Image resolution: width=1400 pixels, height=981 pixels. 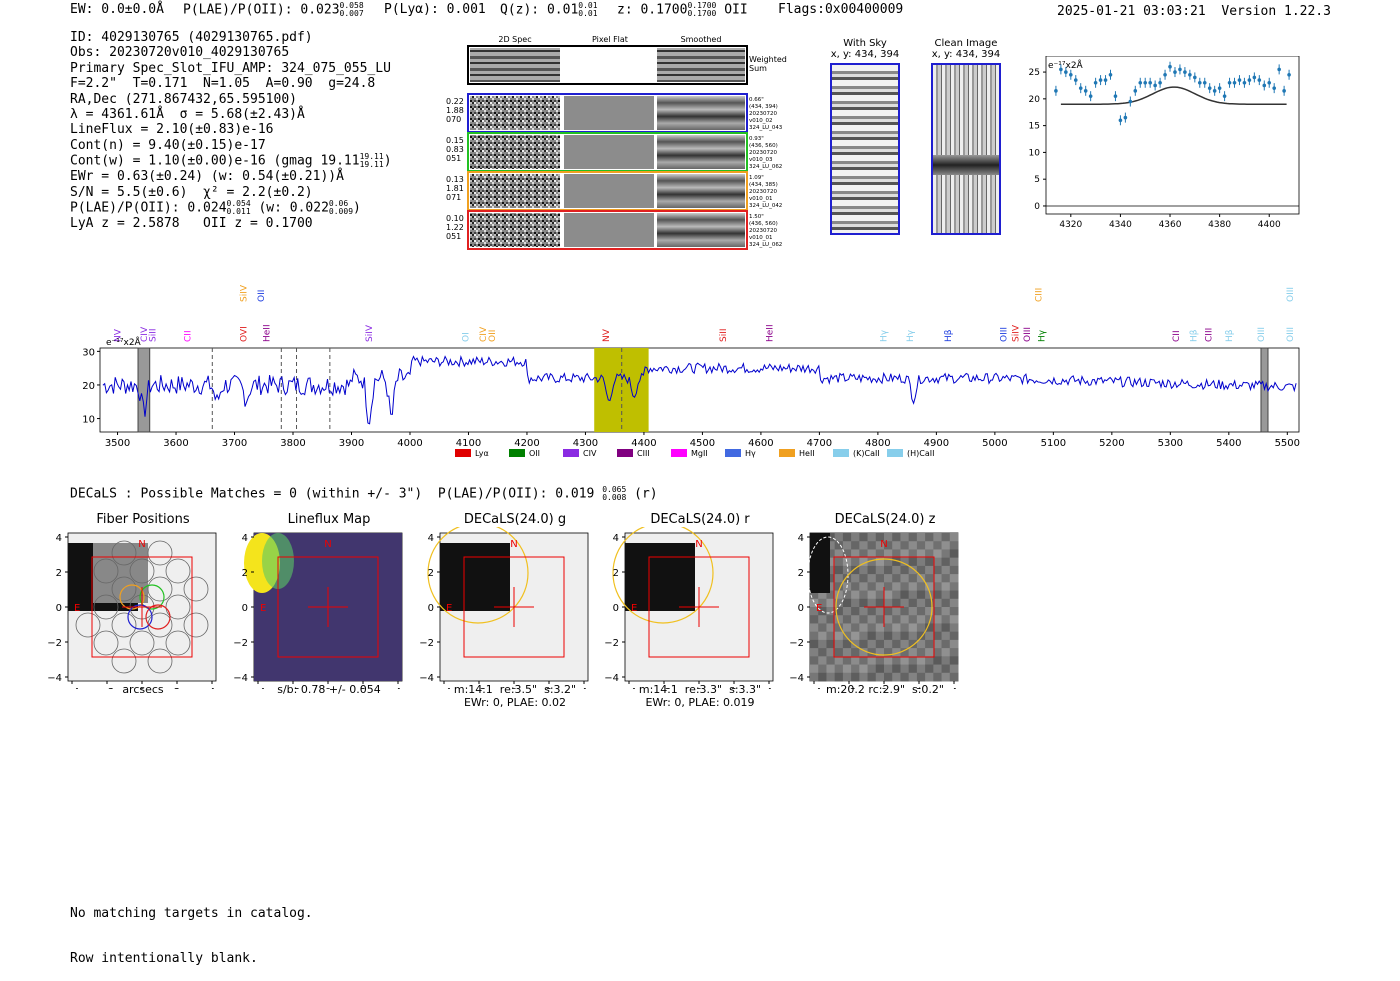 What do you see at coordinates (455, 101) in the screenshot?
I see `cutout-left-label: 0.22` at bounding box center [455, 101].